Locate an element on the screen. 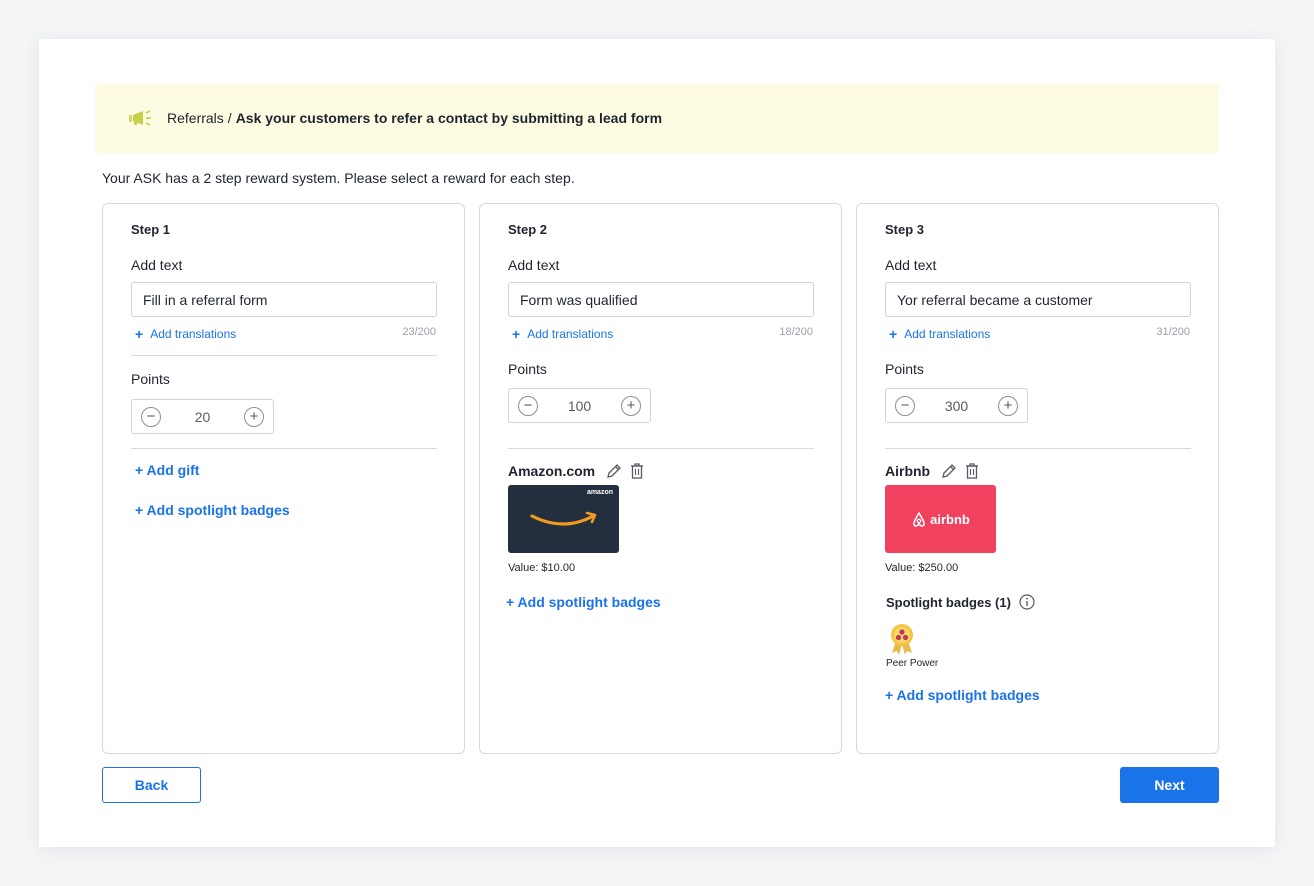  add-gift-link: + Add gift is located at coordinates (167, 470).